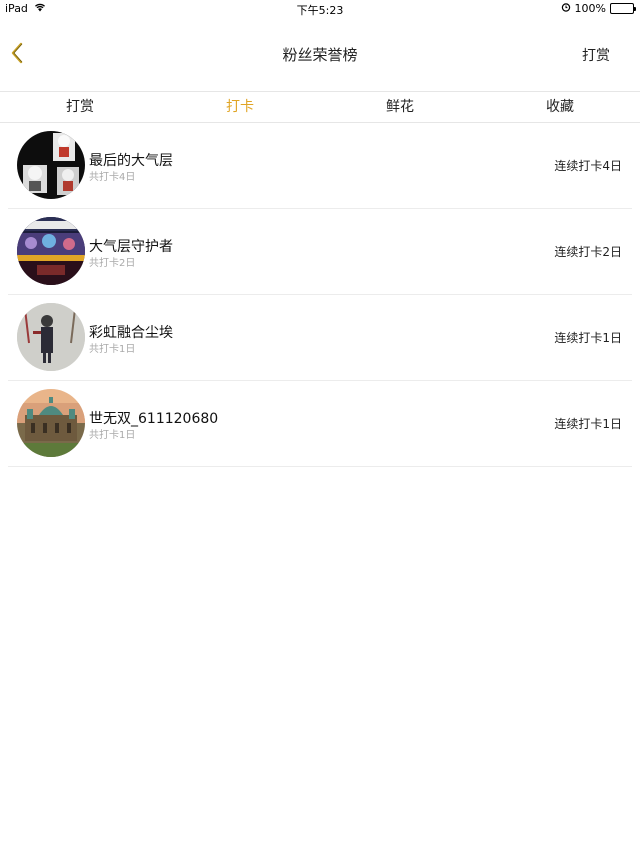 This screenshot has height=853, width=640. I want to click on battery-percent: 100%, so click(590, 8).